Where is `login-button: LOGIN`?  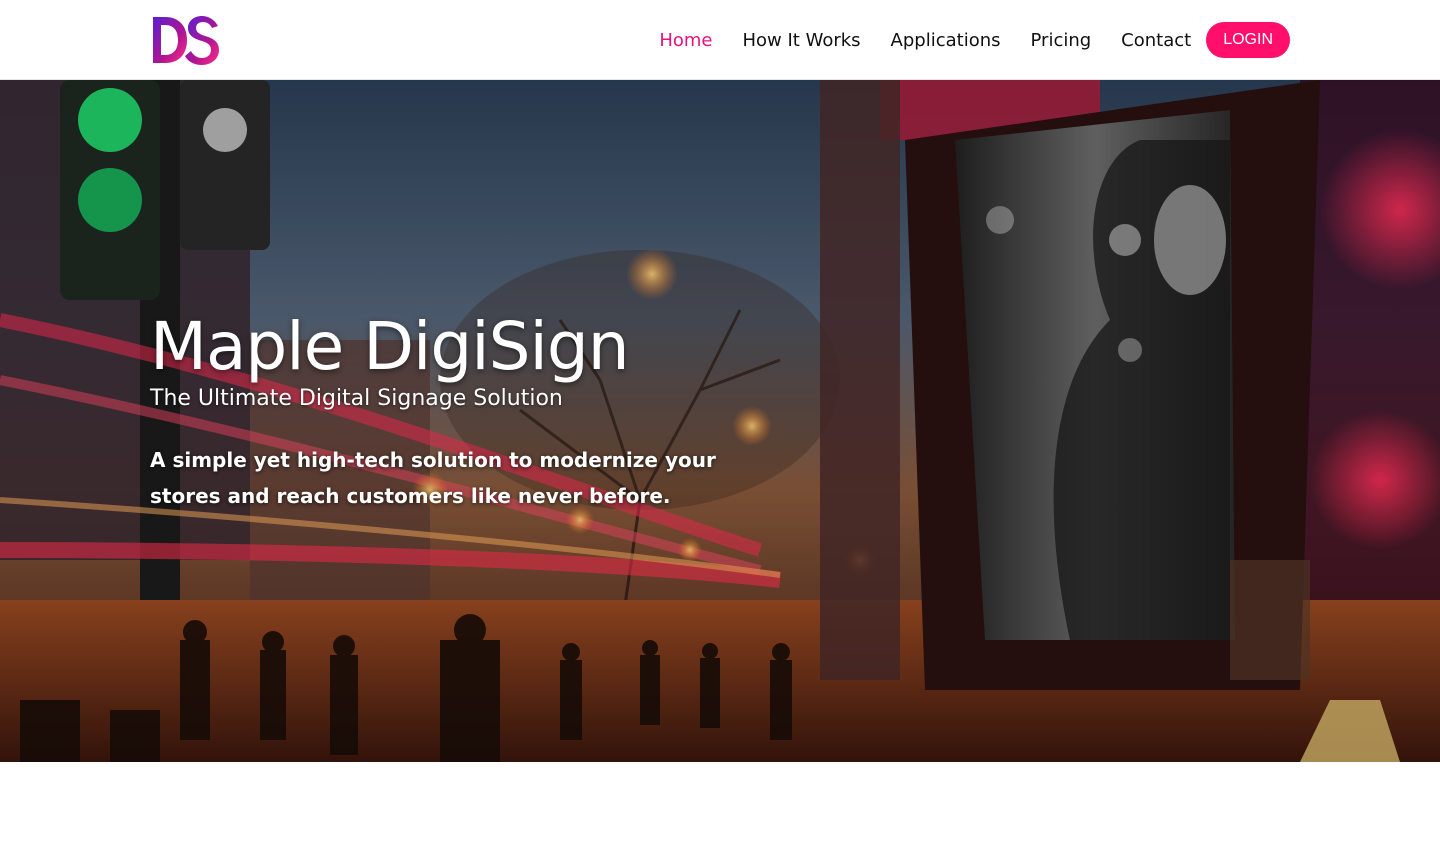 login-button: LOGIN is located at coordinates (1248, 40).